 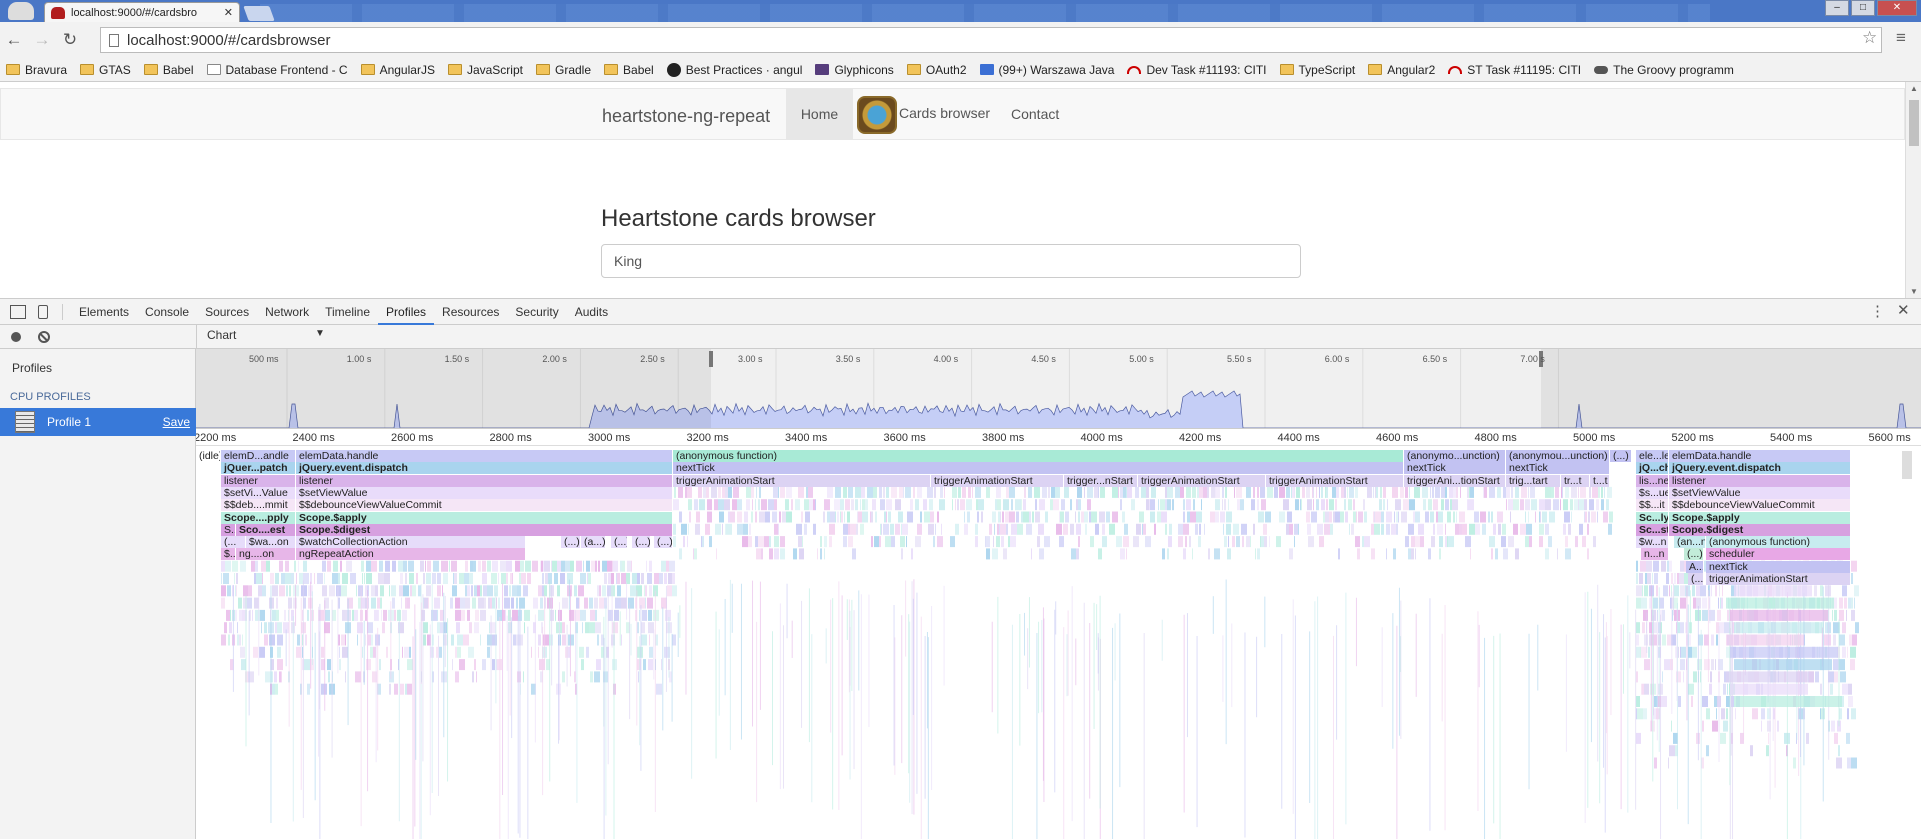 I want to click on flame-frame: jQ...ch, so click(x=1652, y=468).